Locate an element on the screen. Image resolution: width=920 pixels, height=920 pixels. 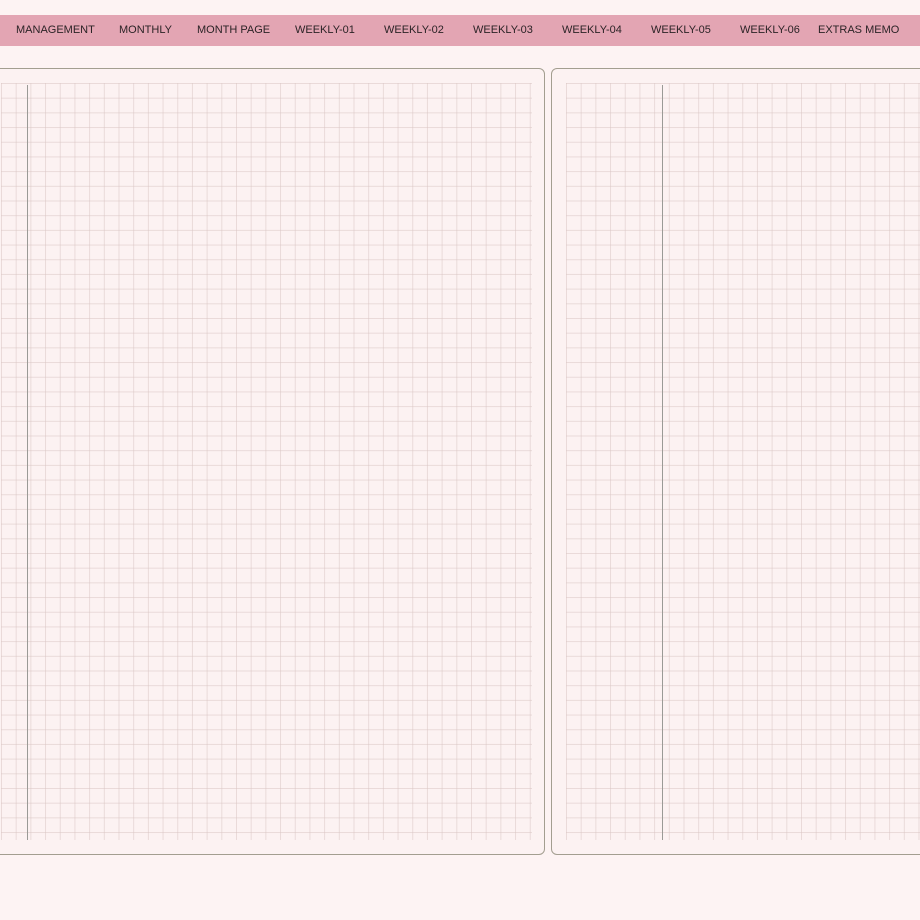
tab-weekly-04: WEEKLY-04 is located at coordinates (592, 30).